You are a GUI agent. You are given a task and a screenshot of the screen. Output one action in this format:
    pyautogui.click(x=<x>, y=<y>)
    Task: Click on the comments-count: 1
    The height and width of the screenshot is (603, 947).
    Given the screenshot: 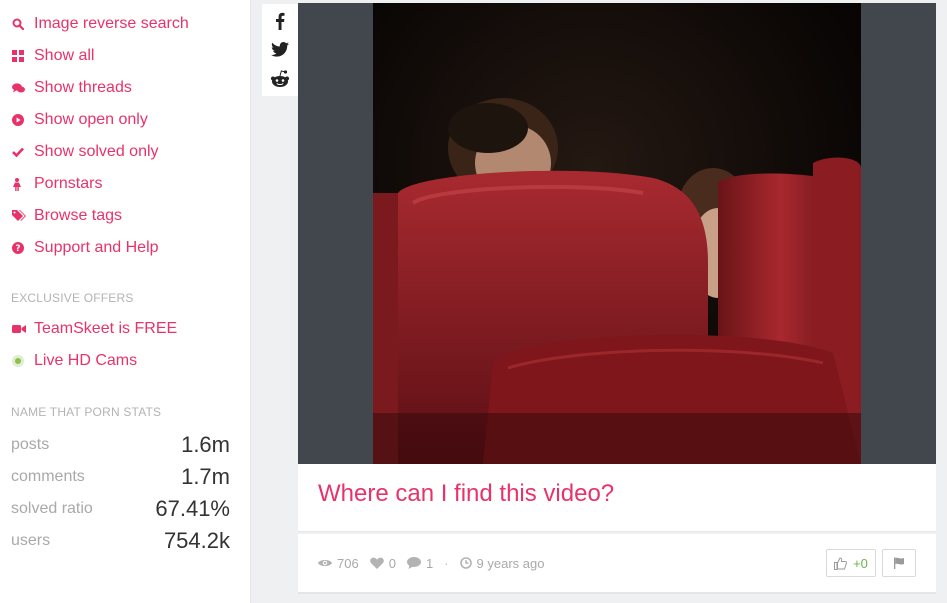 What is the action you would take?
    pyautogui.click(x=420, y=563)
    